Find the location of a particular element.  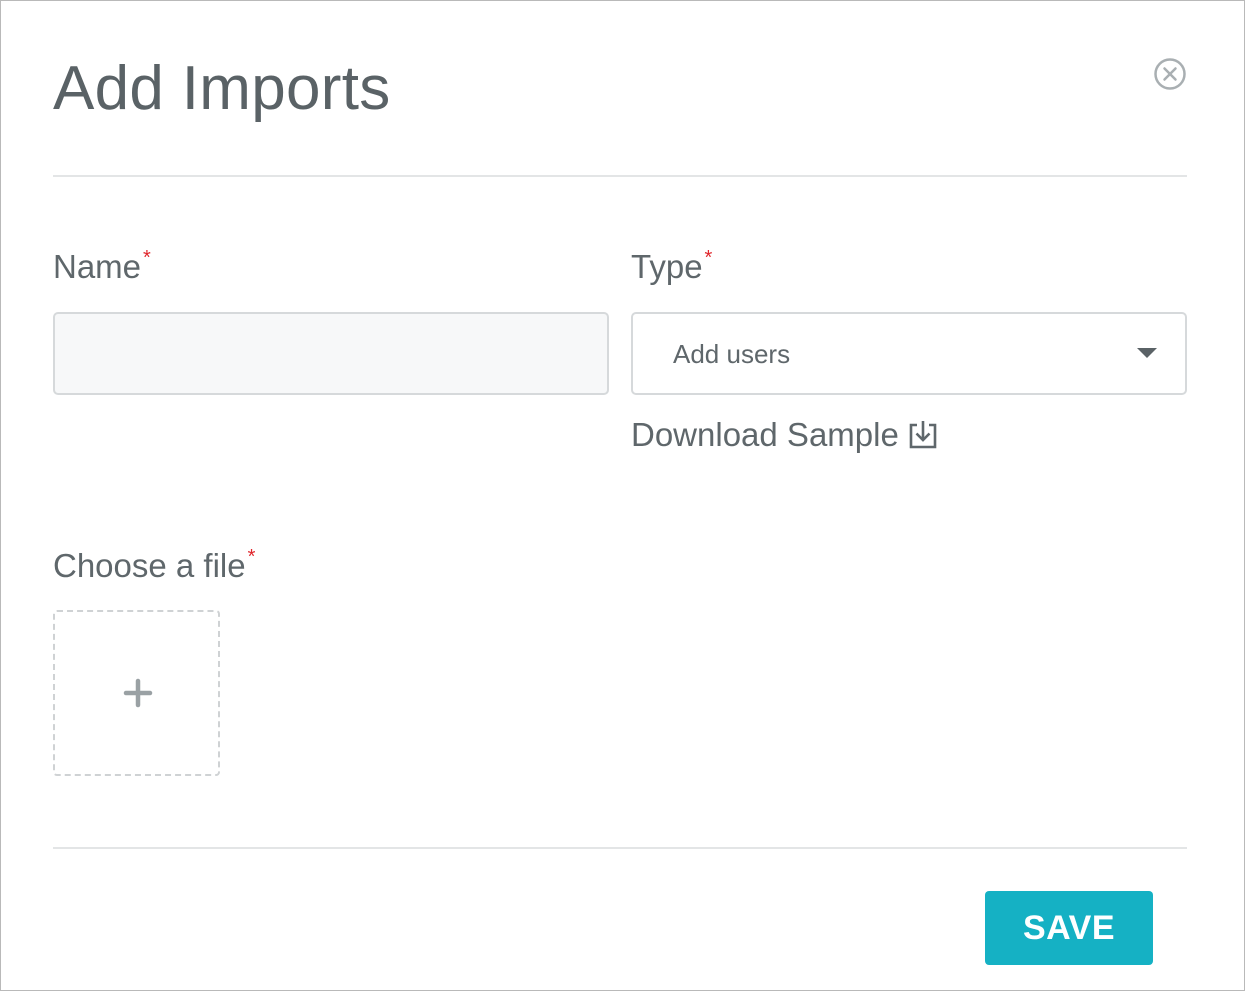

file-label: Choose a file * is located at coordinates (154, 561).